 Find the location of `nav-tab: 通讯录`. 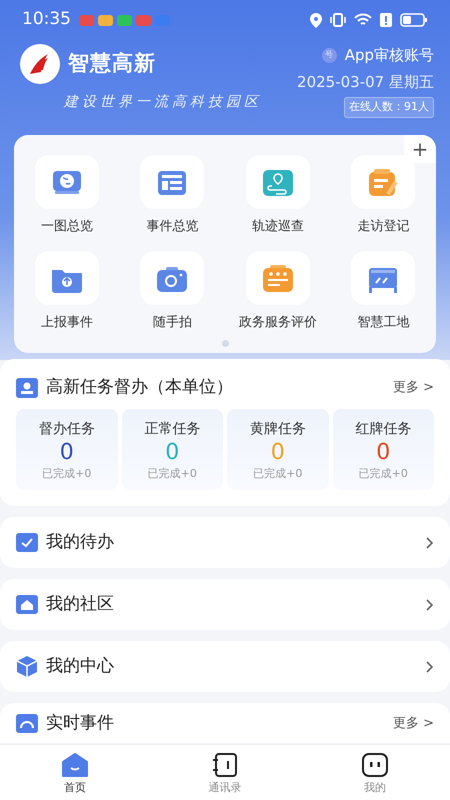

nav-tab: 通讯录 is located at coordinates (225, 772).